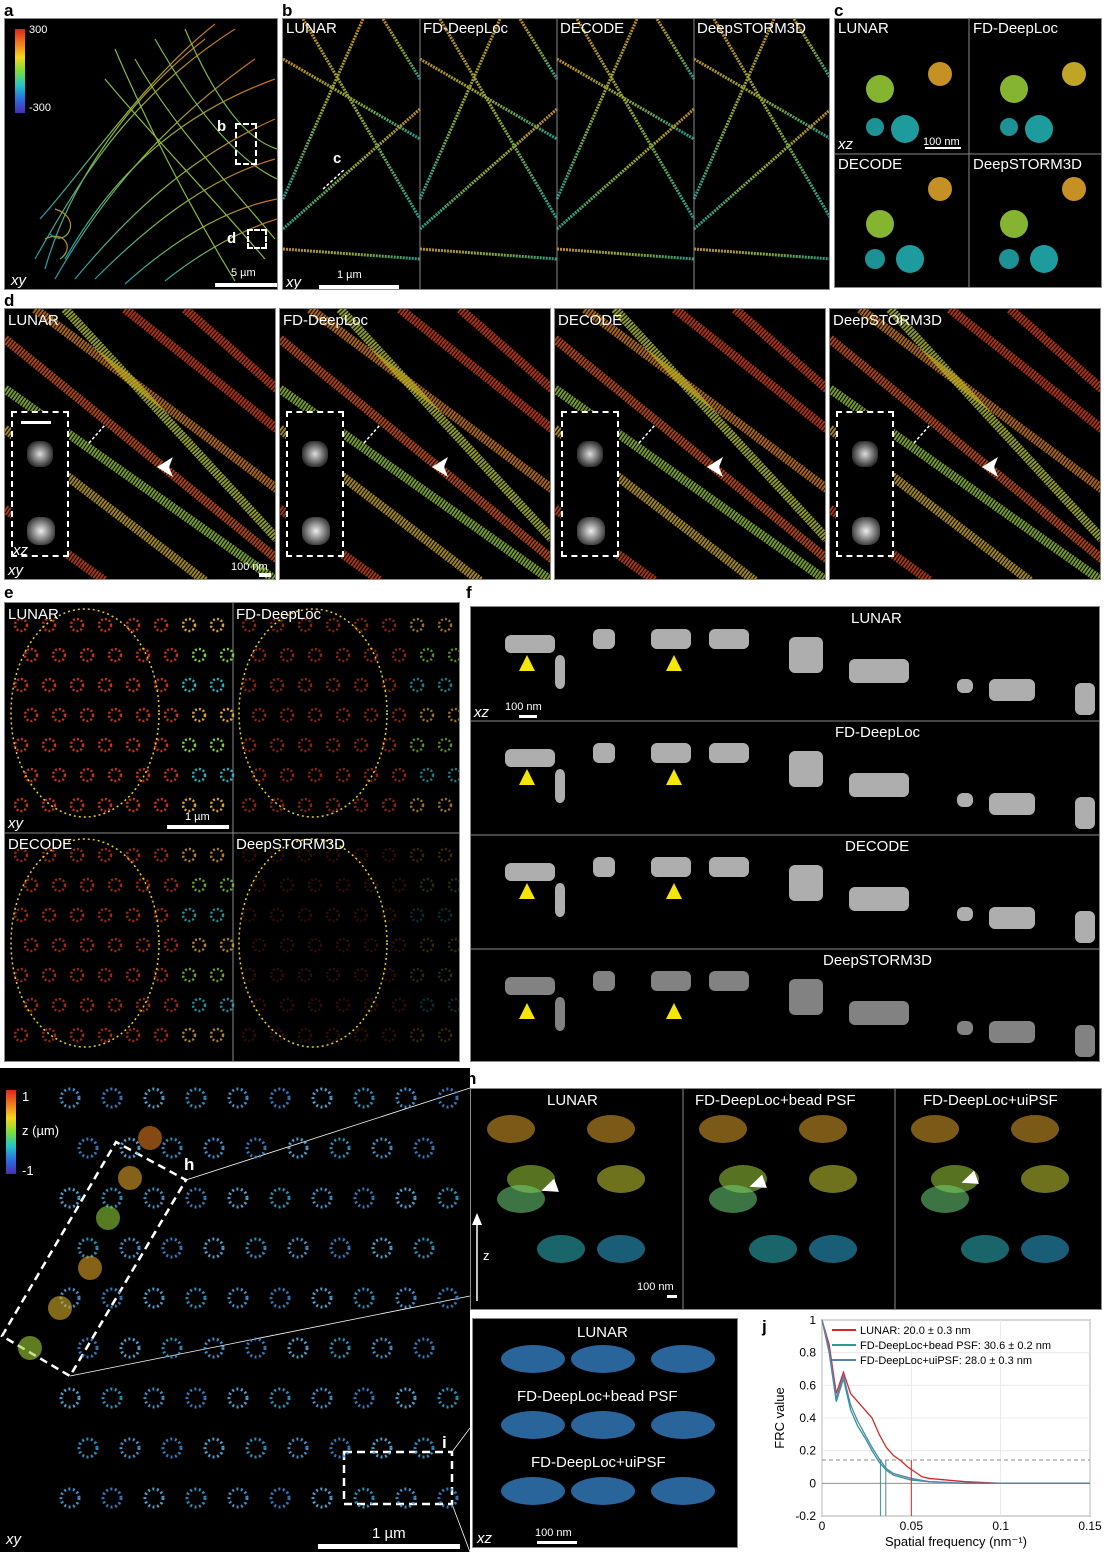  What do you see at coordinates (812, 1483) in the screenshot?
I see `y-tick-label: 0` at bounding box center [812, 1483].